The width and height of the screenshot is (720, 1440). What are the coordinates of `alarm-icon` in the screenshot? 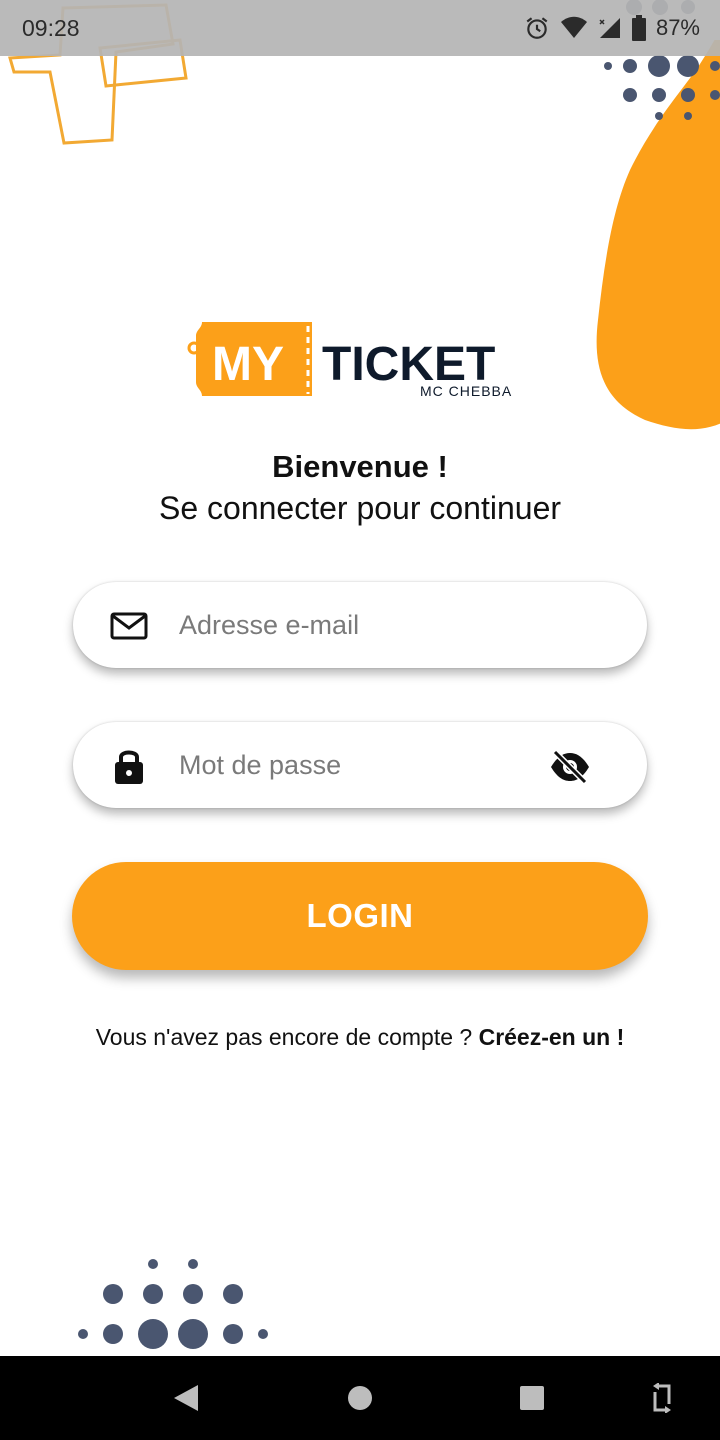 It's located at (537, 28).